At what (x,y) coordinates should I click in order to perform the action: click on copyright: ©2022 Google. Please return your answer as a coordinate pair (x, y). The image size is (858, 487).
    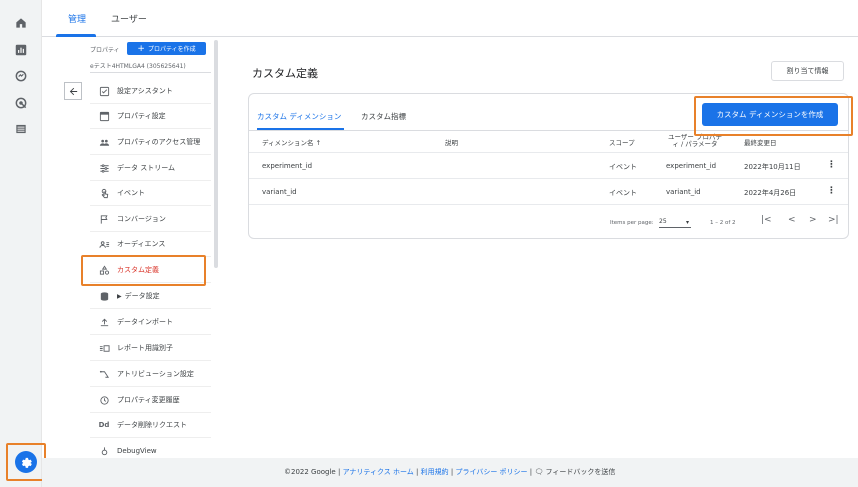
    Looking at the image, I should click on (310, 472).